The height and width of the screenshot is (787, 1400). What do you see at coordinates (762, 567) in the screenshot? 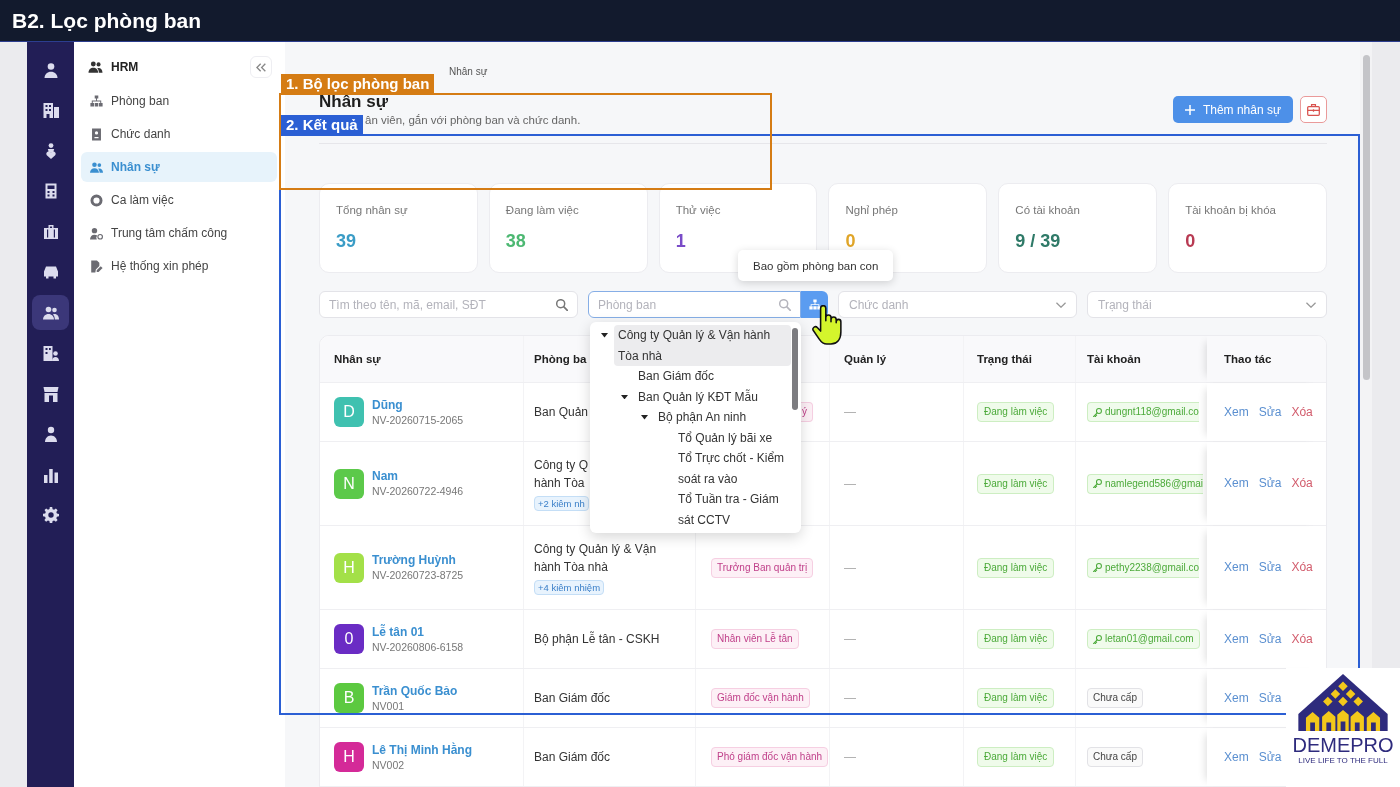
I see `position-tag: Trưởng Ban quản trị` at bounding box center [762, 567].